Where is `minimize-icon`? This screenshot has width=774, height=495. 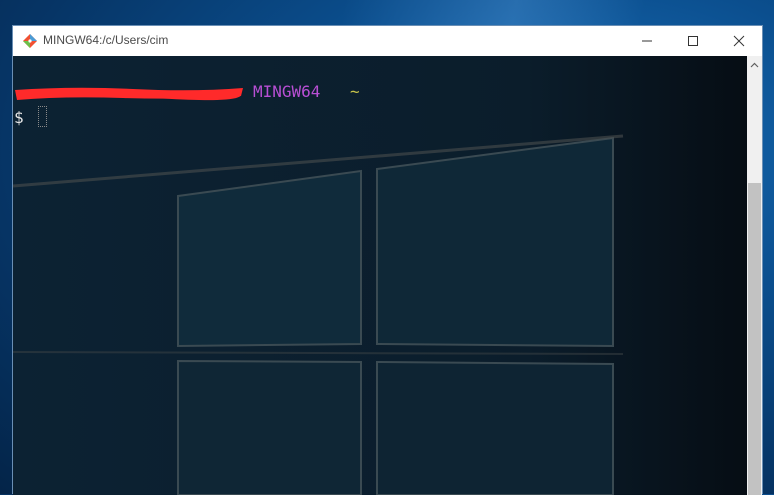
minimize-icon is located at coordinates (647, 41).